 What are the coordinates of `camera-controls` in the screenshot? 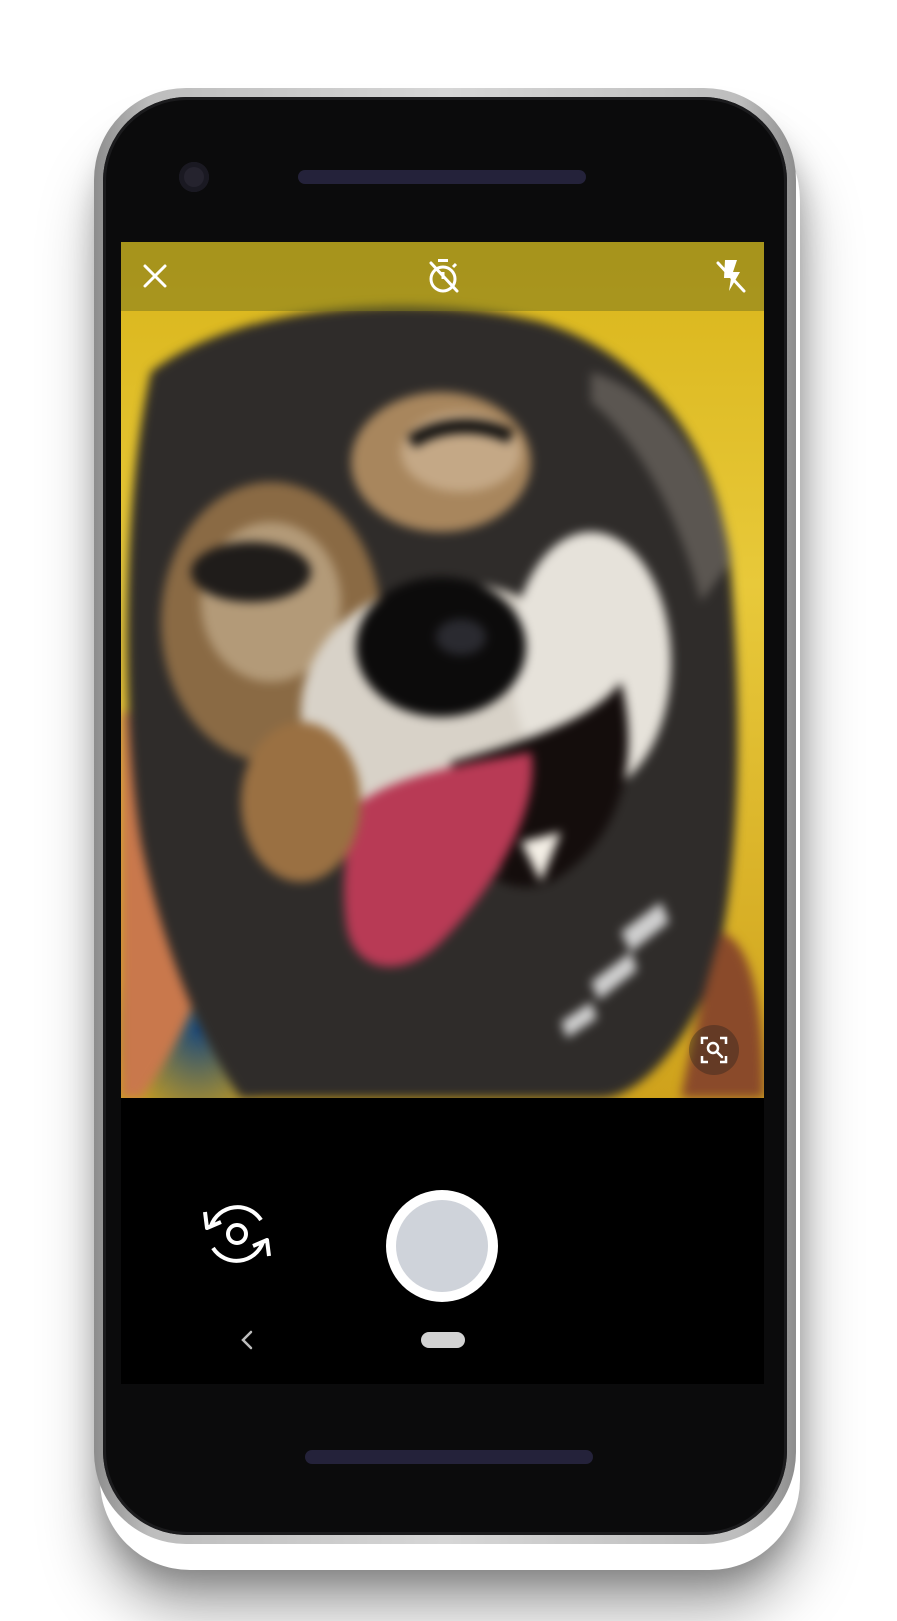 It's located at (442, 1241).